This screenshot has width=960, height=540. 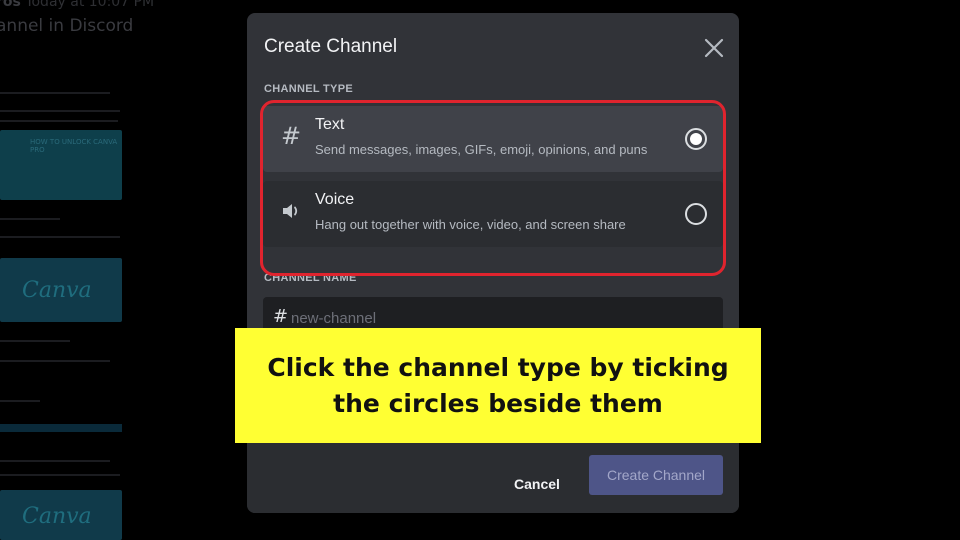 What do you see at coordinates (67, 26) in the screenshot?
I see `background-message-title: annel in Discord` at bounding box center [67, 26].